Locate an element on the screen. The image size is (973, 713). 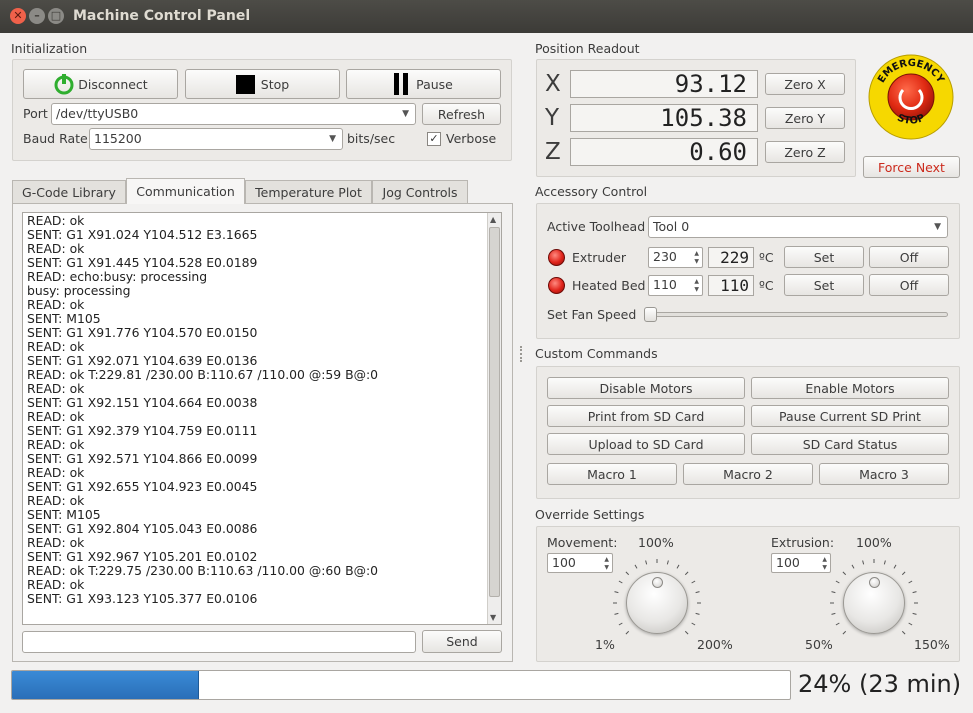
print-progress-bar is located at coordinates (401, 685).